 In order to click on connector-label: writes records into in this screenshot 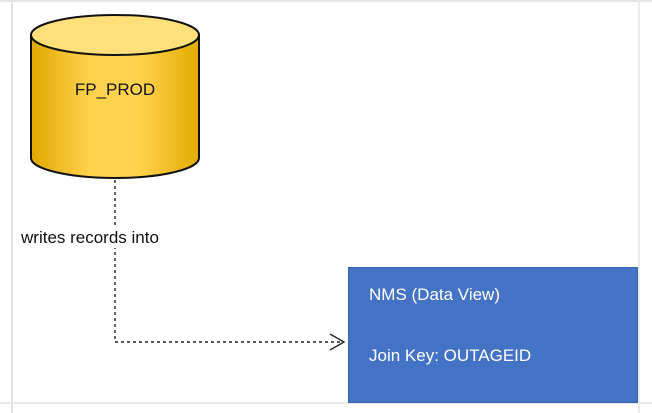, I will do `click(90, 238)`.